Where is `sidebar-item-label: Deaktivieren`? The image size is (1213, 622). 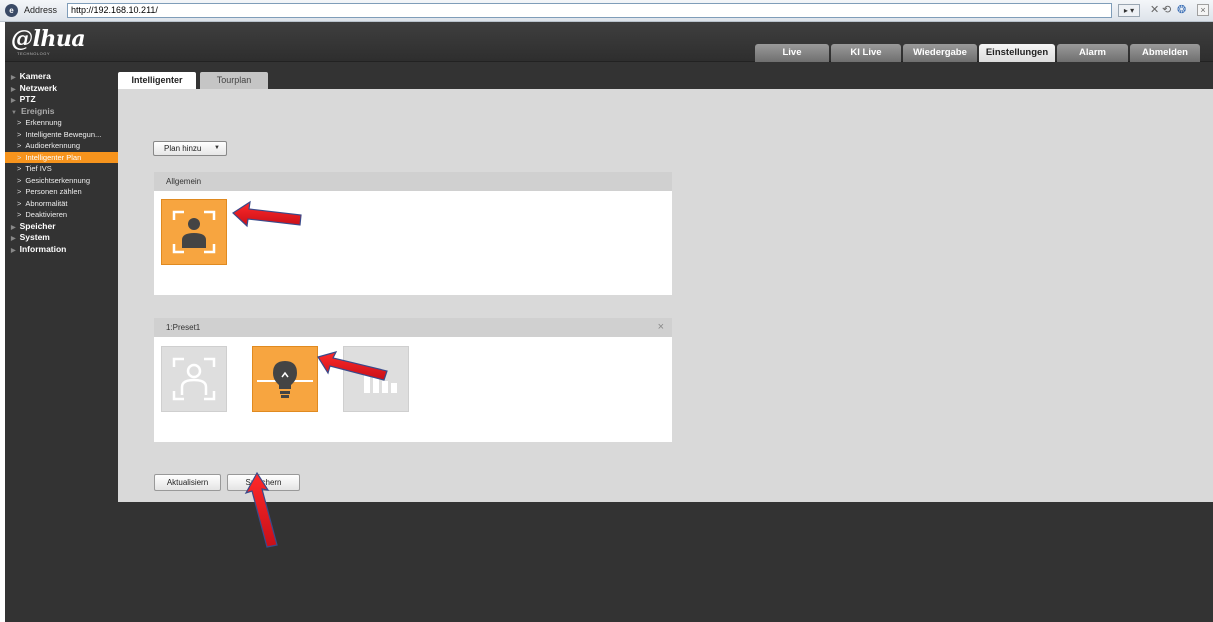
sidebar-item-label: Deaktivieren is located at coordinates (46, 214).